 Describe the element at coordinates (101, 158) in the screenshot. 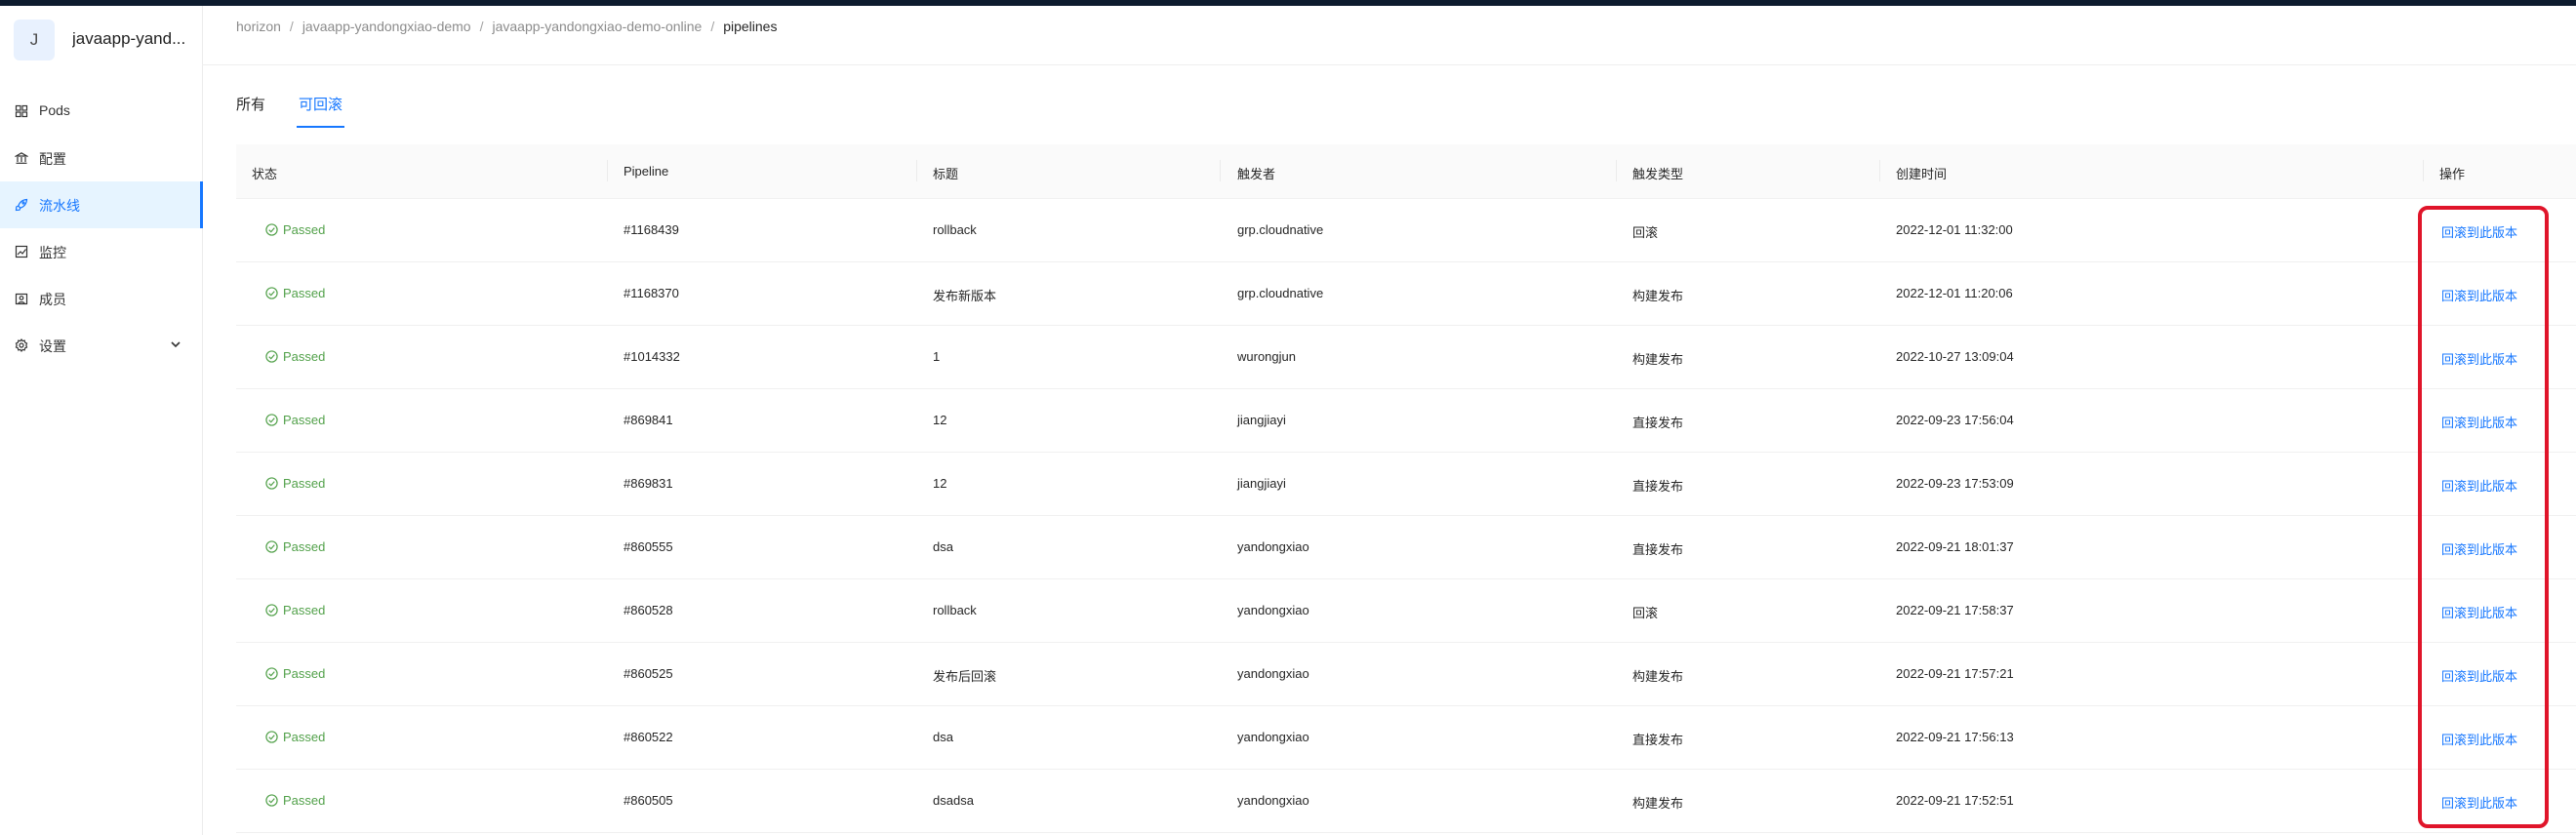

I see `sidebar-item-config: 配置` at that location.